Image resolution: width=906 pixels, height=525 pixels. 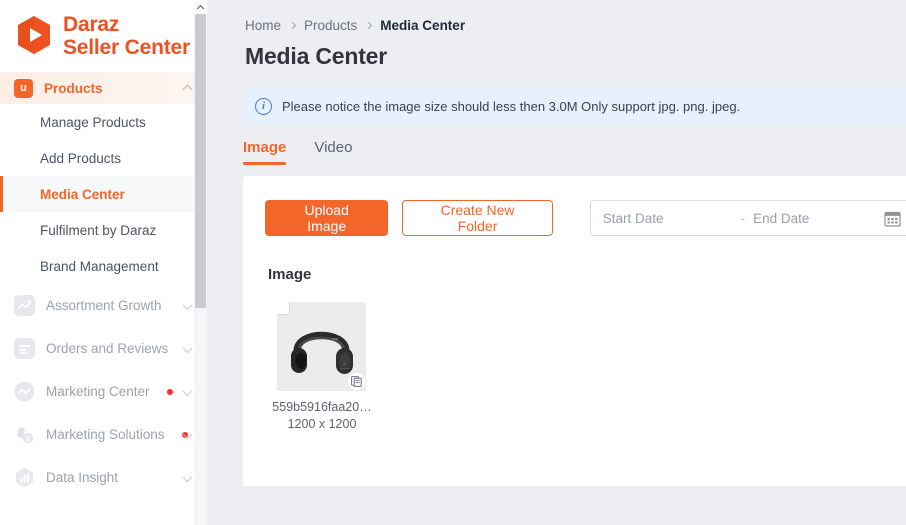 I want to click on sidebar-item-brand-management: Brand Management, so click(x=103, y=266).